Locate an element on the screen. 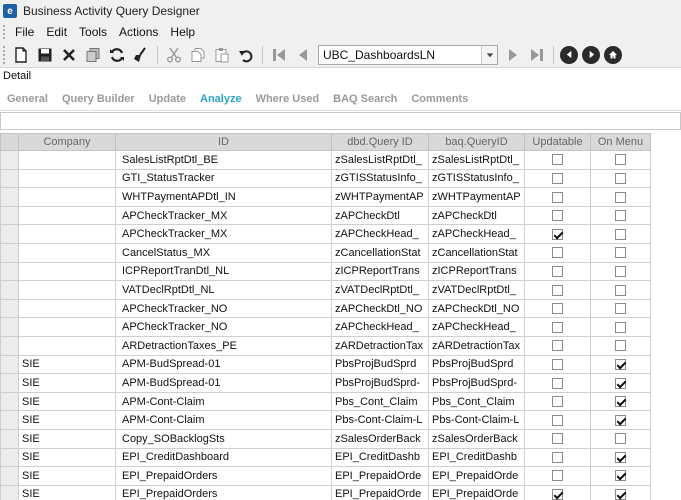 The height and width of the screenshot is (500, 681). filter-strip is located at coordinates (340, 121).